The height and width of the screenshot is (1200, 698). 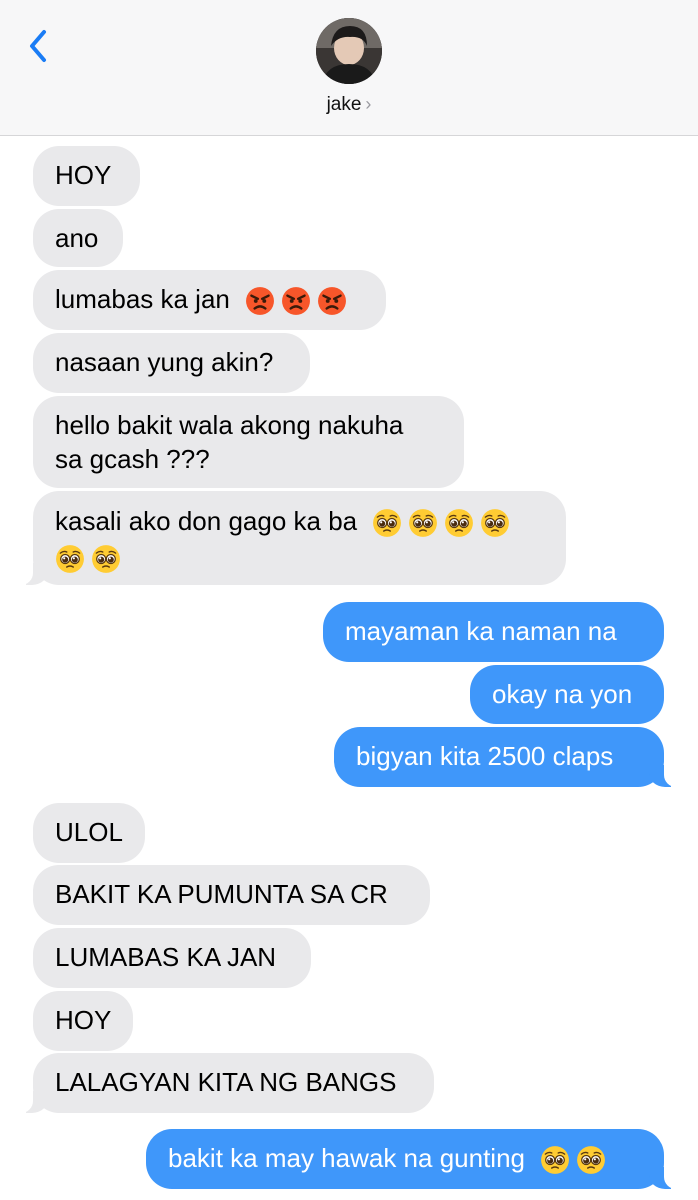 What do you see at coordinates (229, 425) in the screenshot?
I see `message-text-line1: hello bakit wala akong nakuha` at bounding box center [229, 425].